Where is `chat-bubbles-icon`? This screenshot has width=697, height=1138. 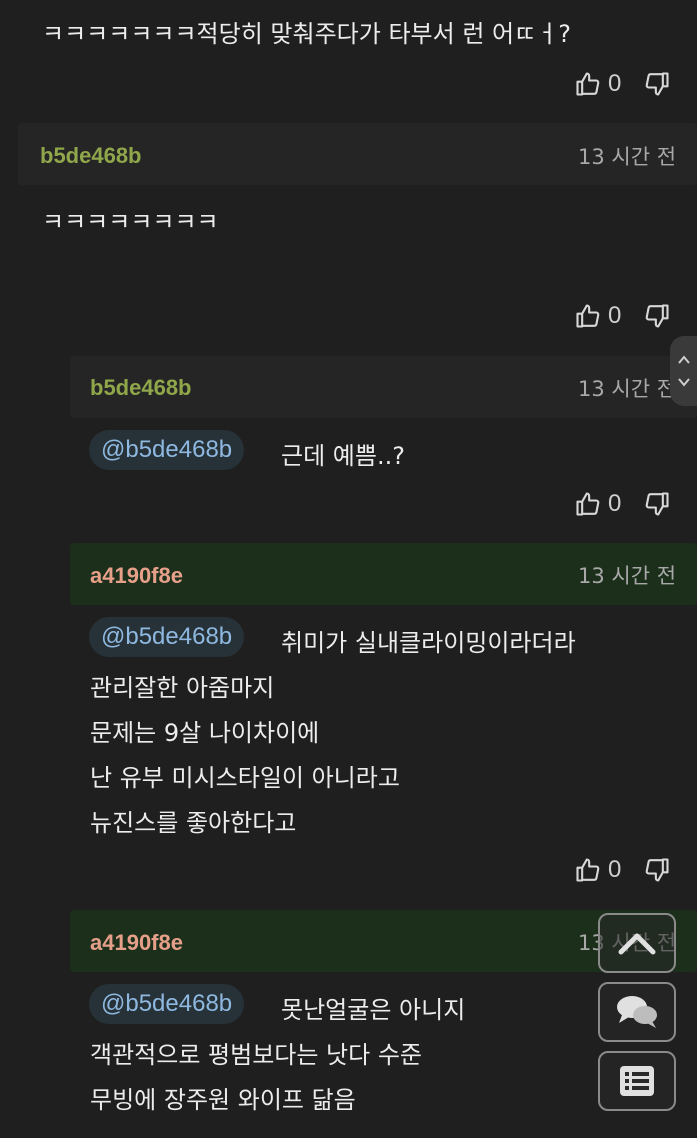
chat-bubbles-icon is located at coordinates (637, 1012).